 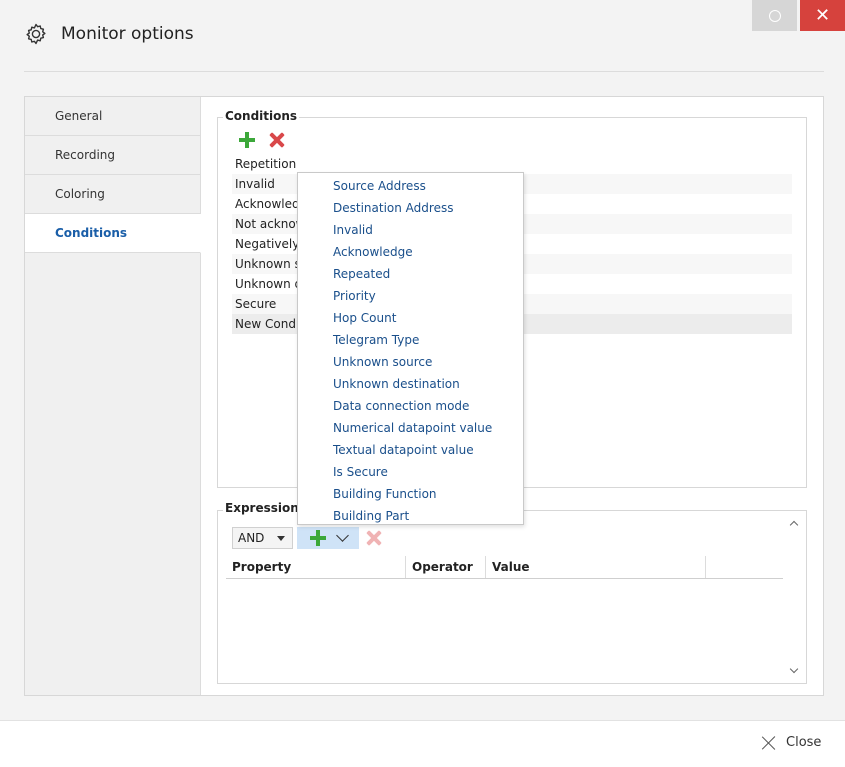 I want to click on expression-grid-header: Property Operator Value, so click(x=504, y=567).